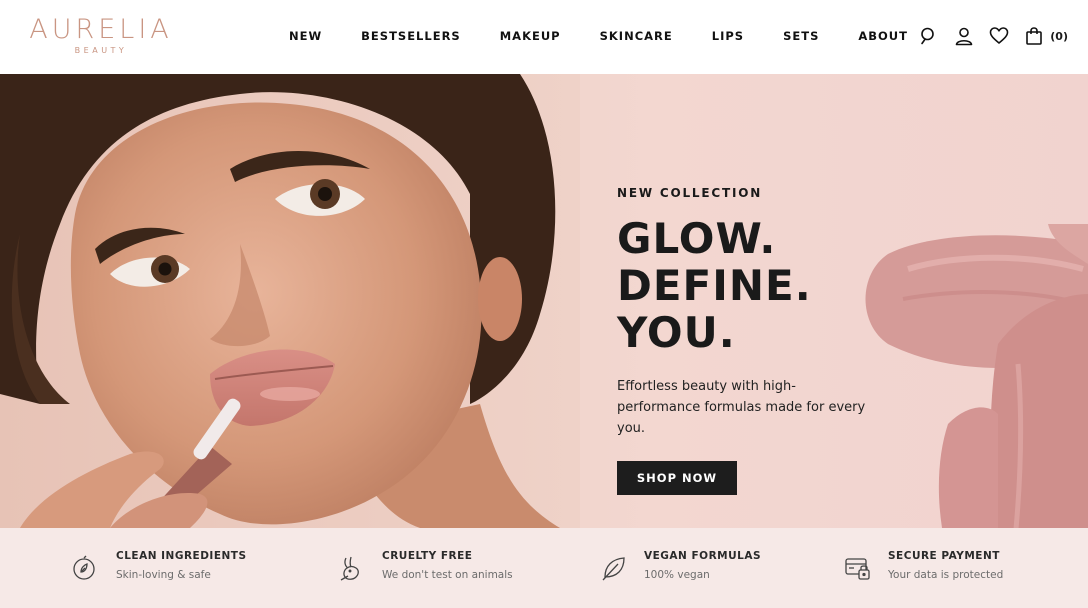 The width and height of the screenshot is (1088, 608). Describe the element at coordinates (636, 36) in the screenshot. I see `nav-item-skincare: SKINCARE` at that location.